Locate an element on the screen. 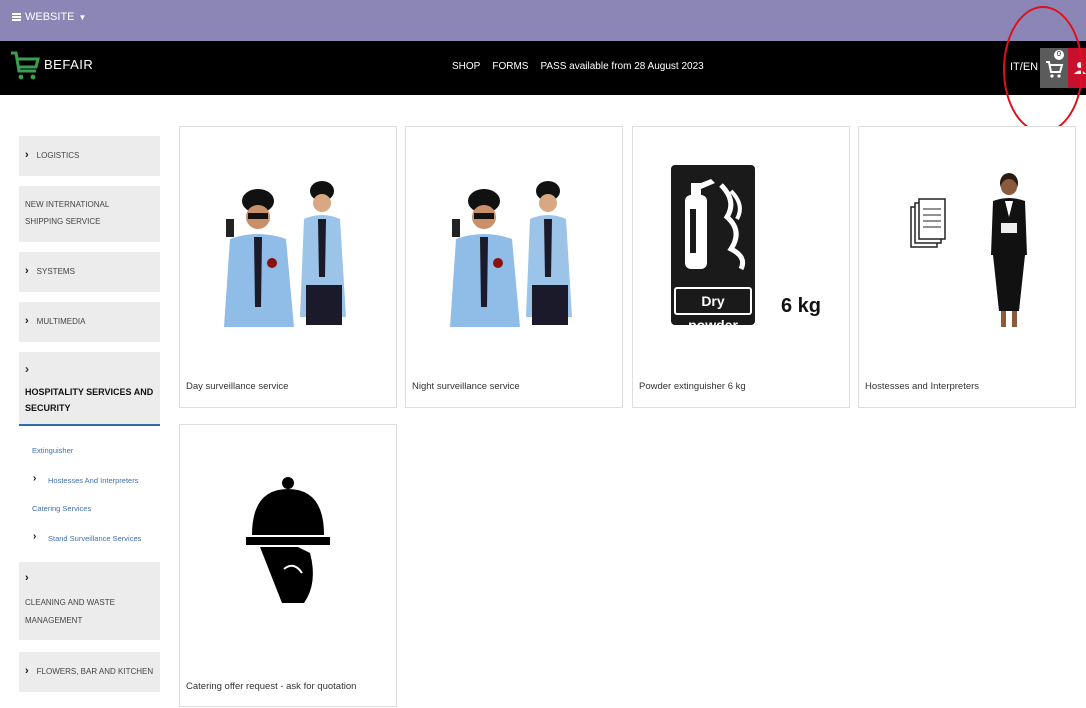 This screenshot has height=708, width=1086. caret-down-icon: ▼ is located at coordinates (82, 17).